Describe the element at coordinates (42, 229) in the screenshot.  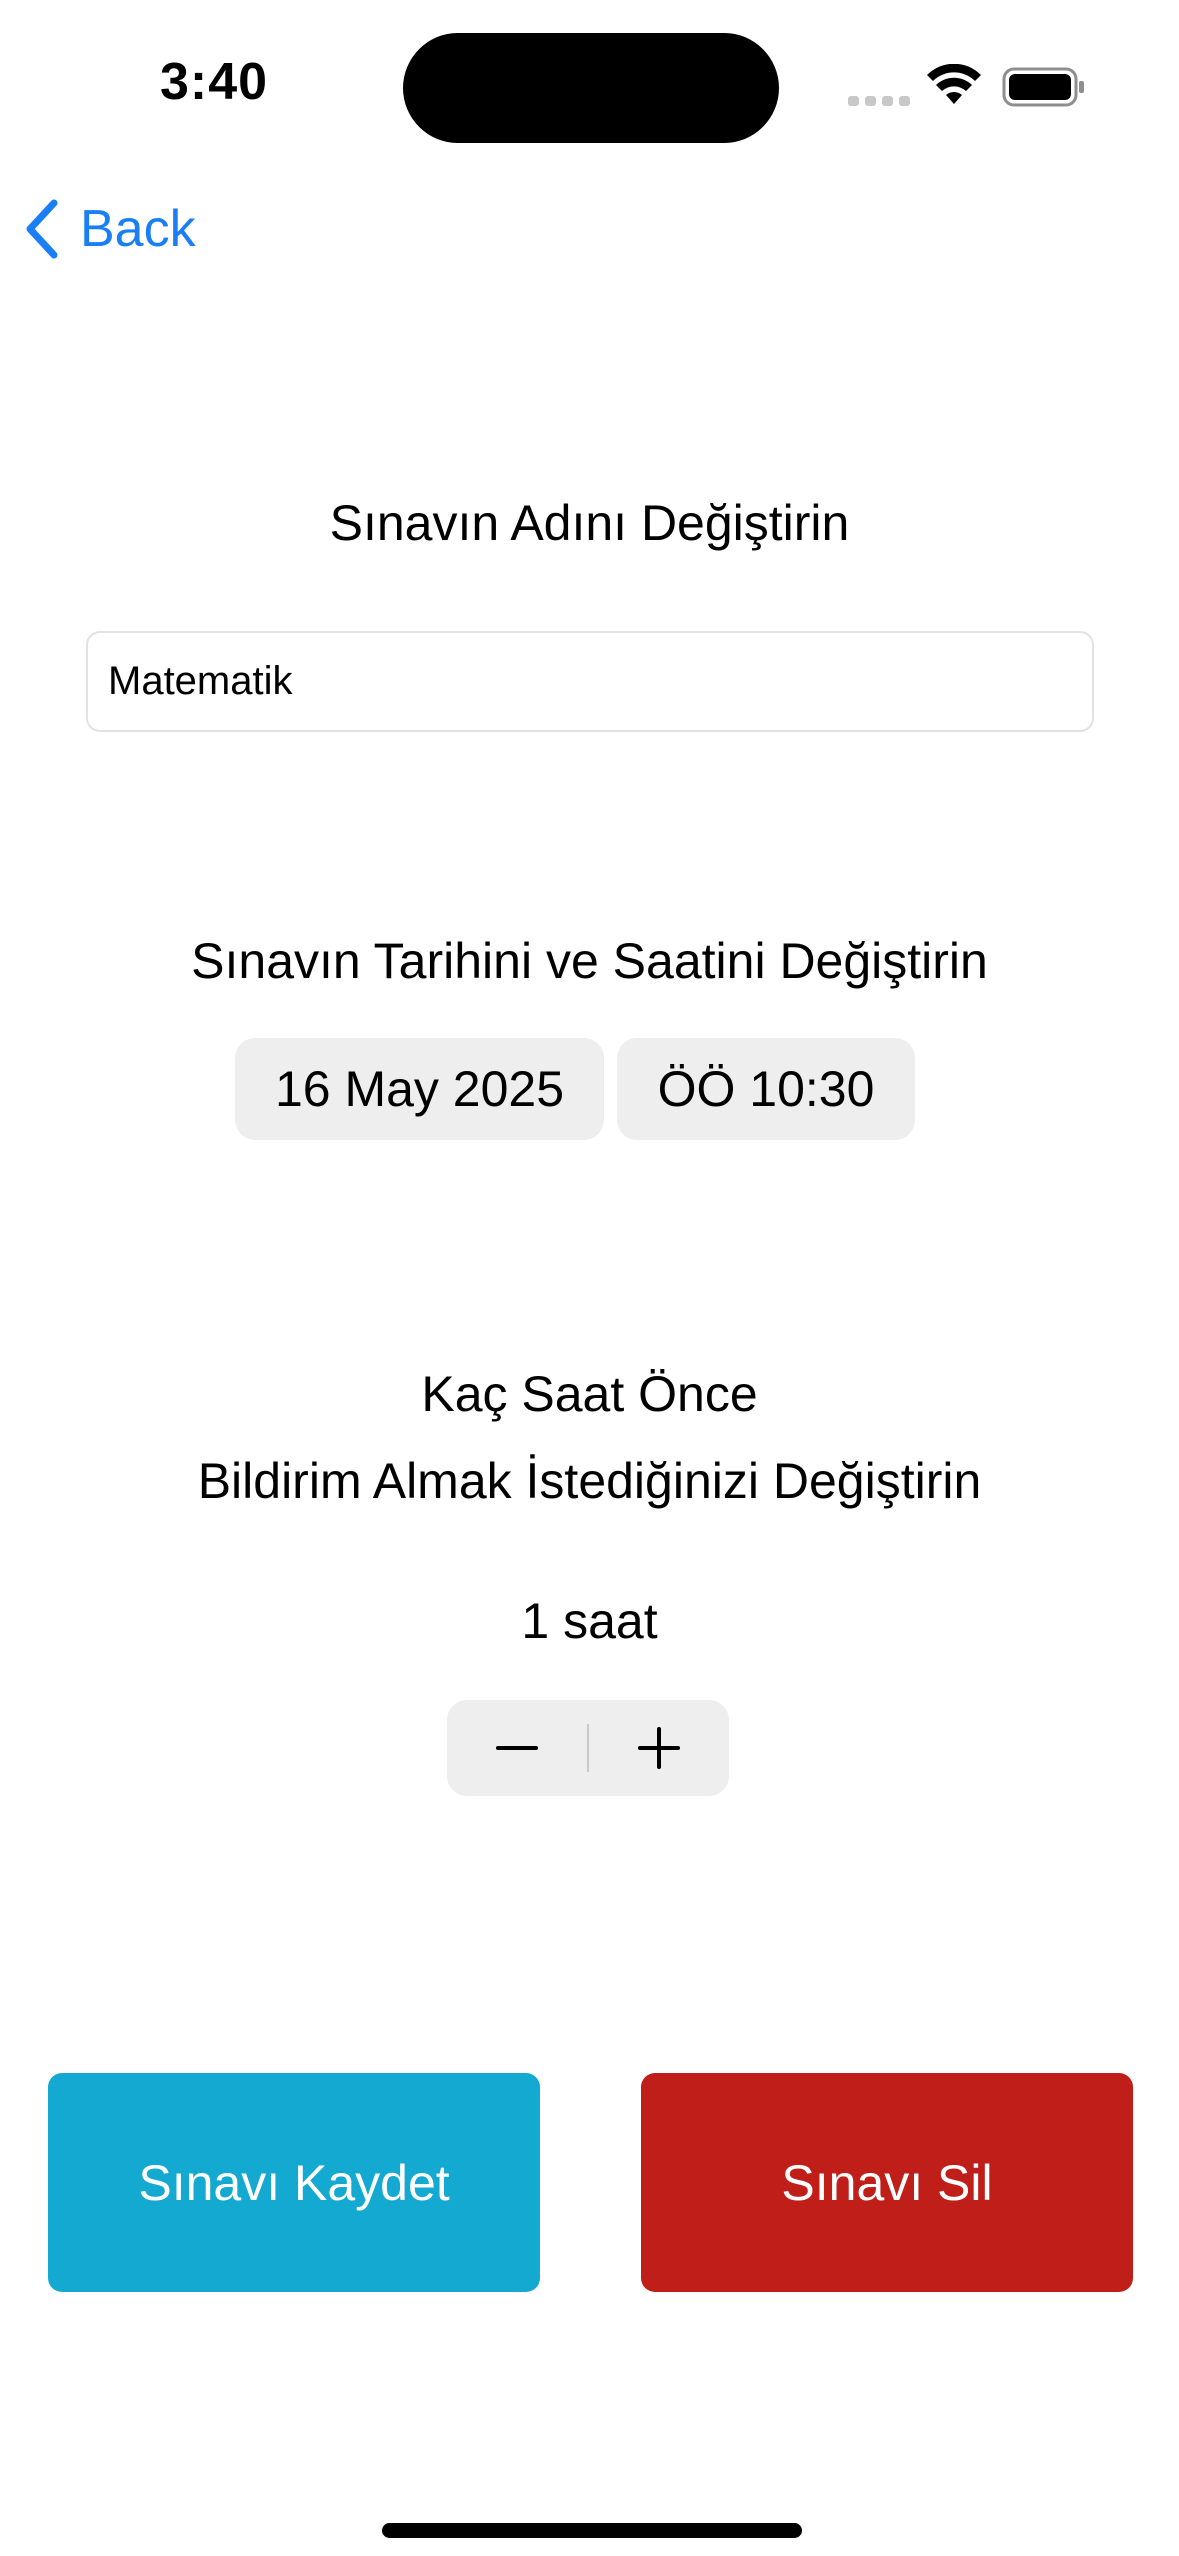
I see `chevron-left-icon` at that location.